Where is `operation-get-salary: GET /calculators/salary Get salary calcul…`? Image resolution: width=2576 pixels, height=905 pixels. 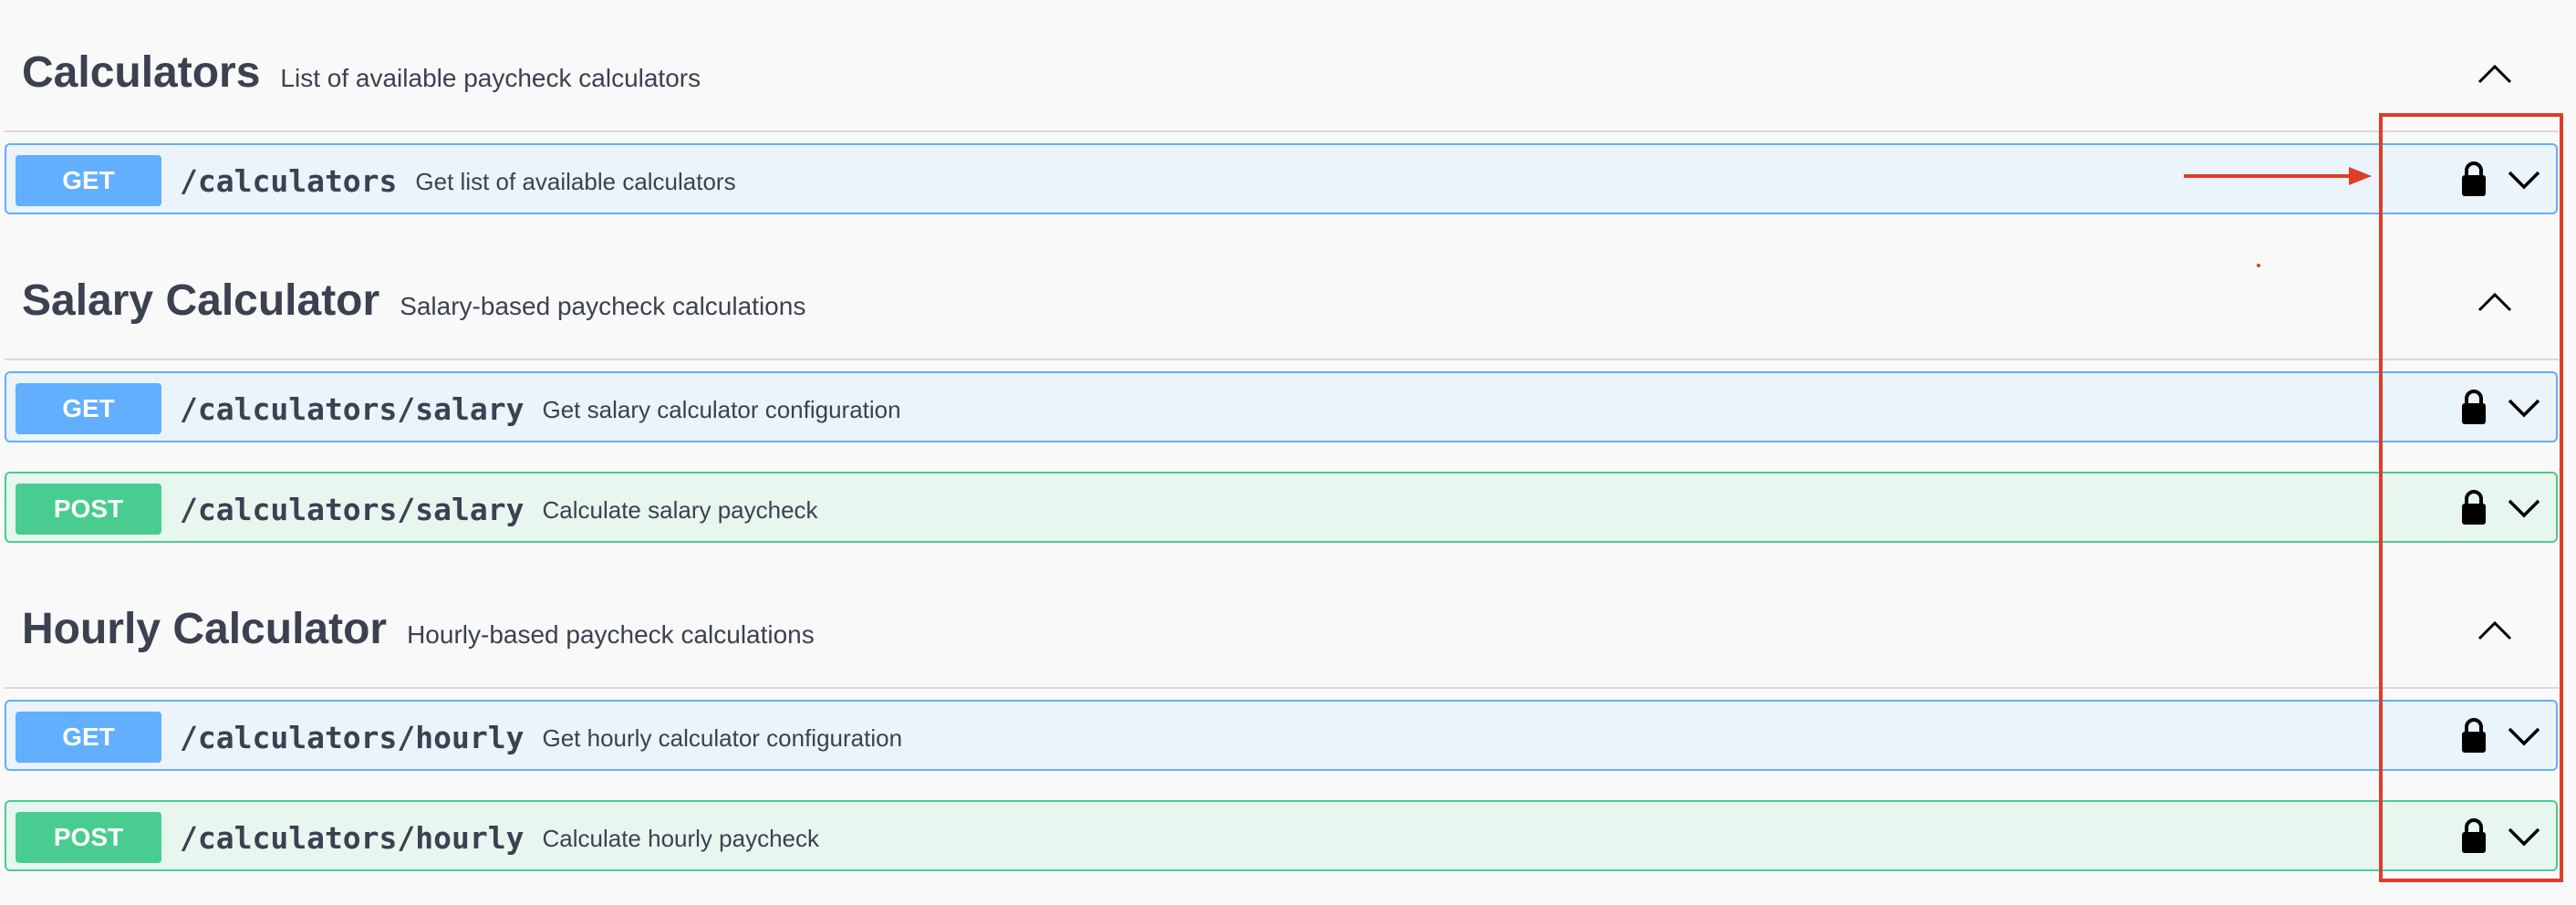
operation-get-salary: GET /calculators/salary Get salary calcul… is located at coordinates (1281, 406).